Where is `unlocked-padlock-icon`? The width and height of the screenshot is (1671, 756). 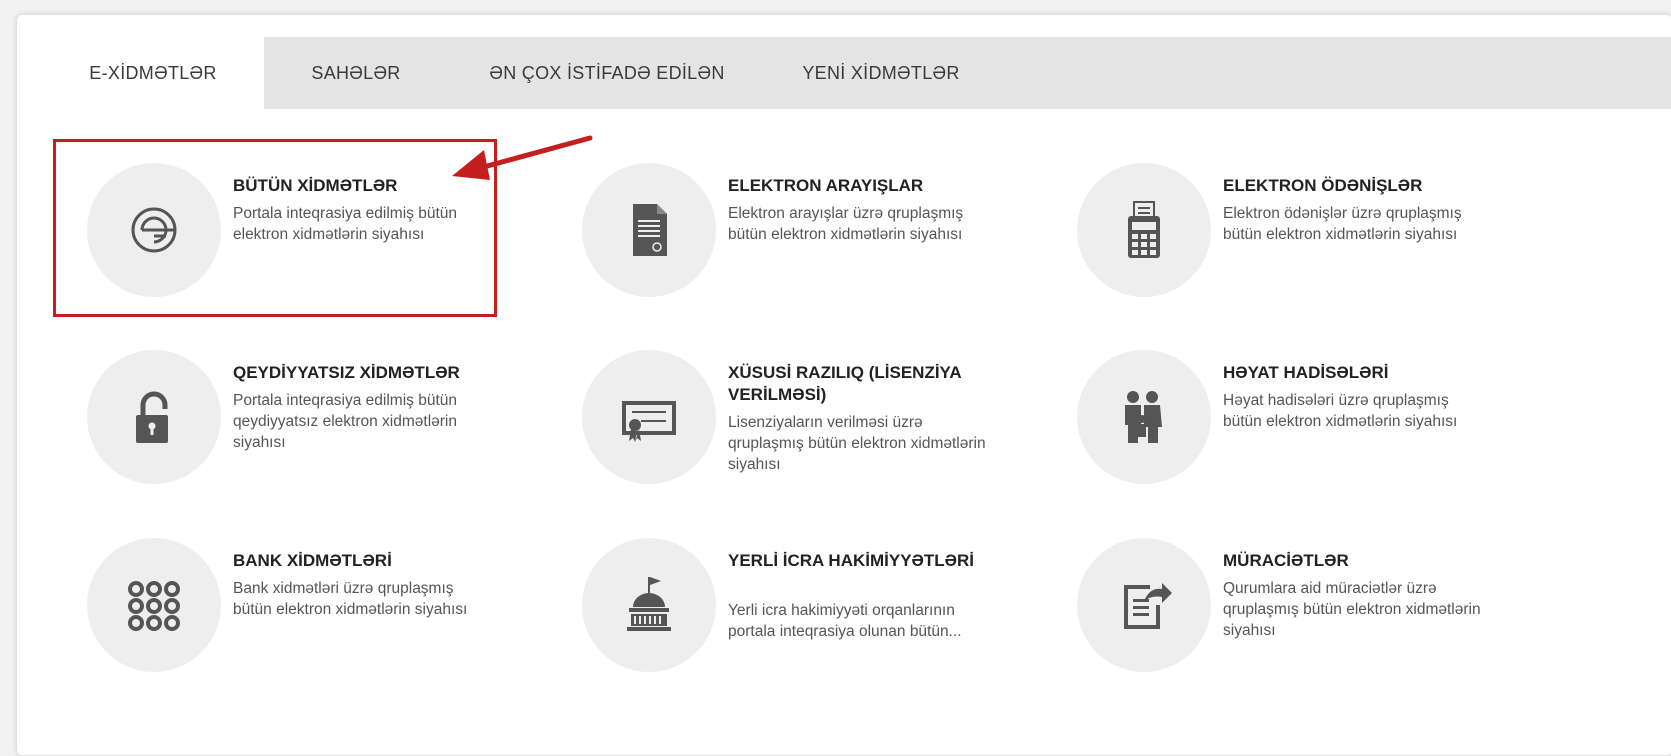 unlocked-padlock-icon is located at coordinates (152, 417).